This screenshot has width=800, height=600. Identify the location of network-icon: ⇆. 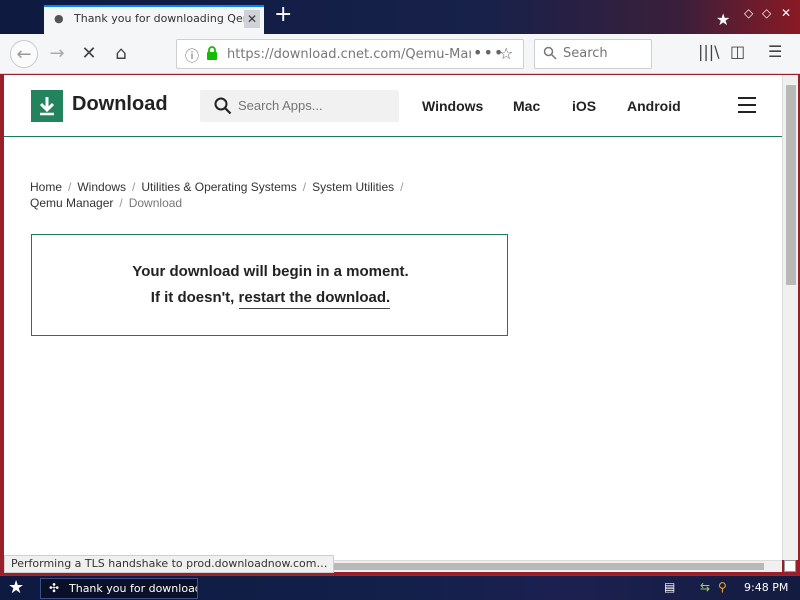
(705, 587).